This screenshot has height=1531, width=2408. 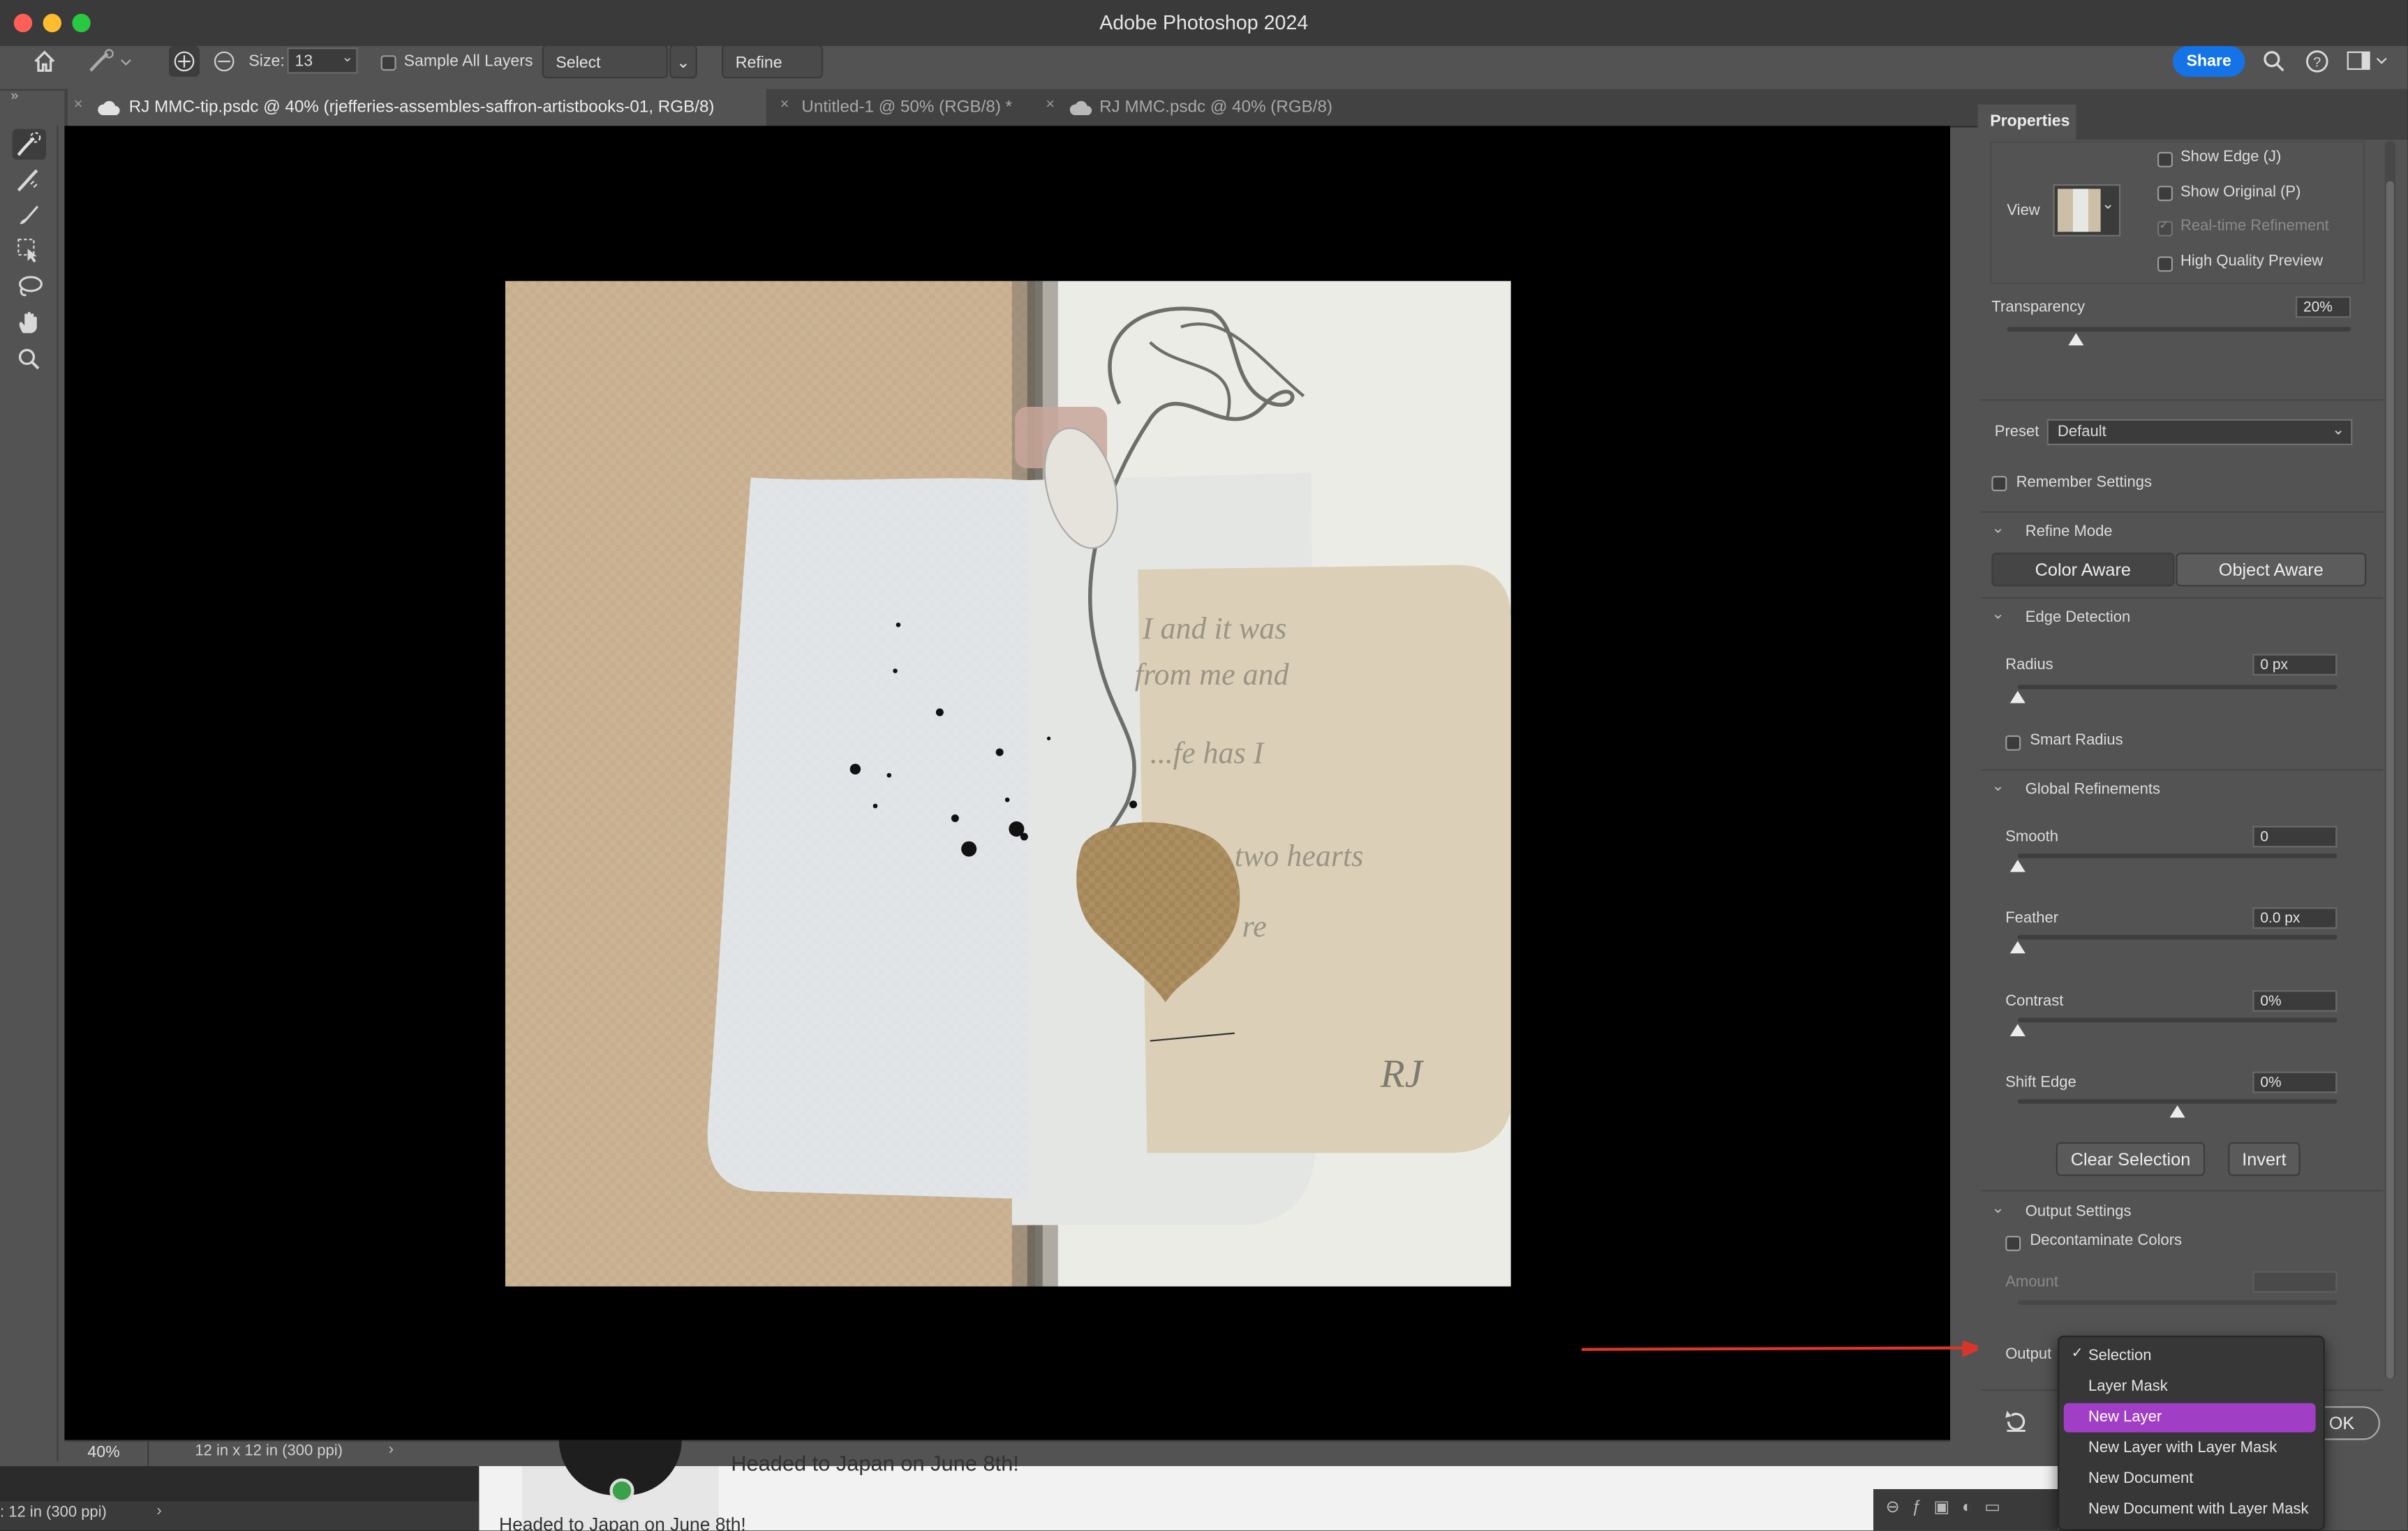 What do you see at coordinates (906, 107) in the screenshot?
I see `tab-untitled-1: Untitled-1 @ 50% (RGB/8) *` at bounding box center [906, 107].